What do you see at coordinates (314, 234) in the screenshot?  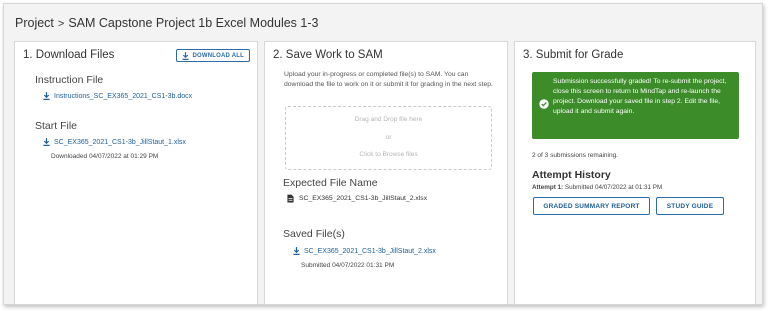 I see `saved-files-label: Saved File(s)` at bounding box center [314, 234].